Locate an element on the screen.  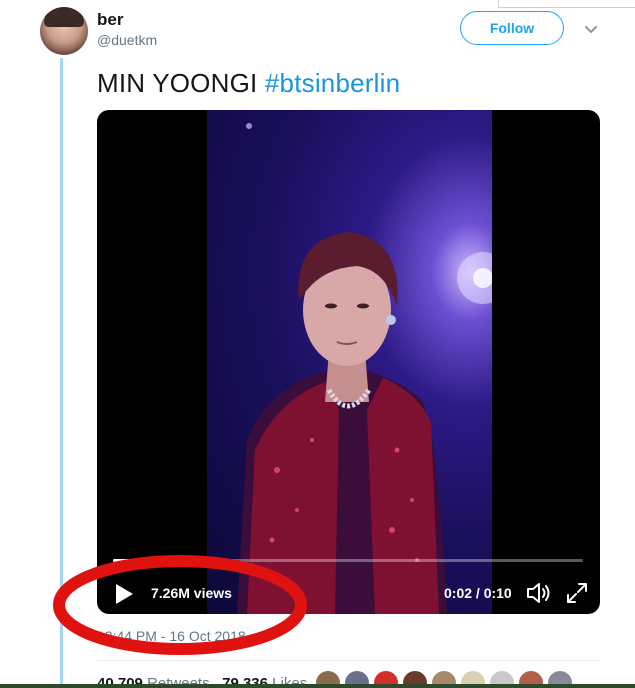
play-icon is located at coordinates (124, 594).